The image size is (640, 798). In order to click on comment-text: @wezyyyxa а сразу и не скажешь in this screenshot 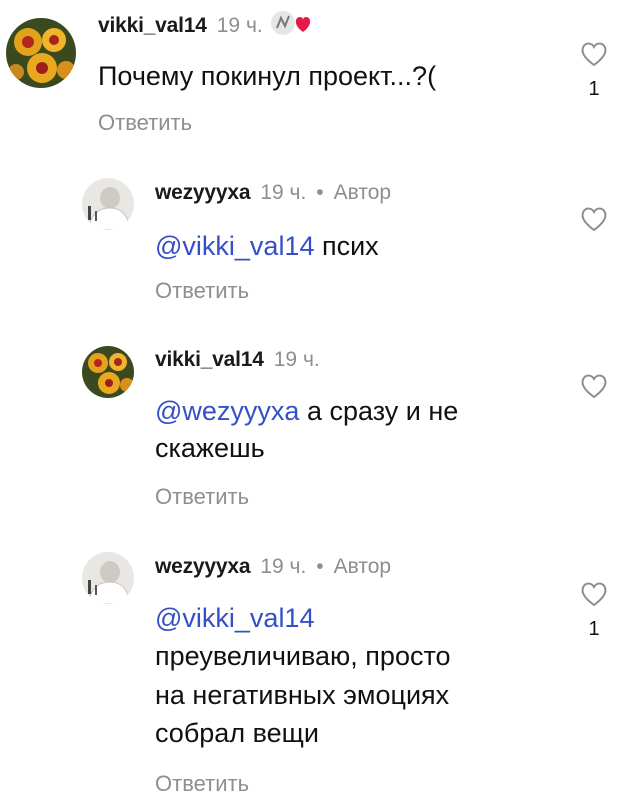, I will do `click(345, 430)`.